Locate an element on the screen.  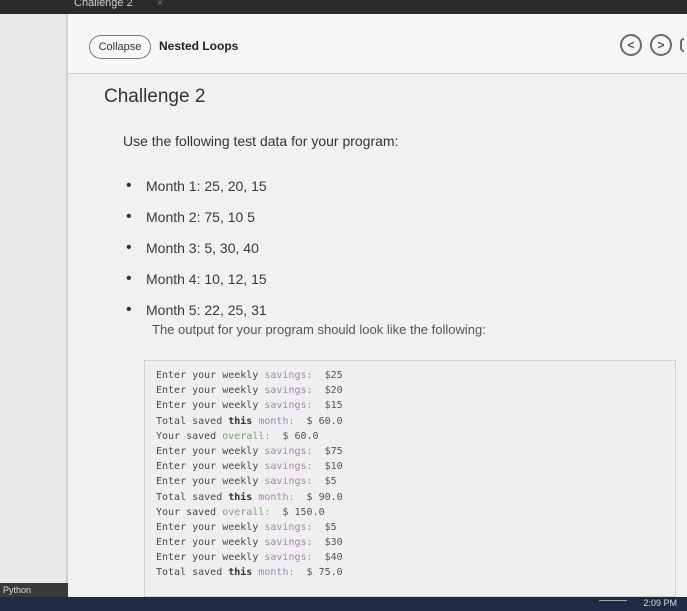
output-line: Enter your weekly savings: $40 is located at coordinates (249, 557).